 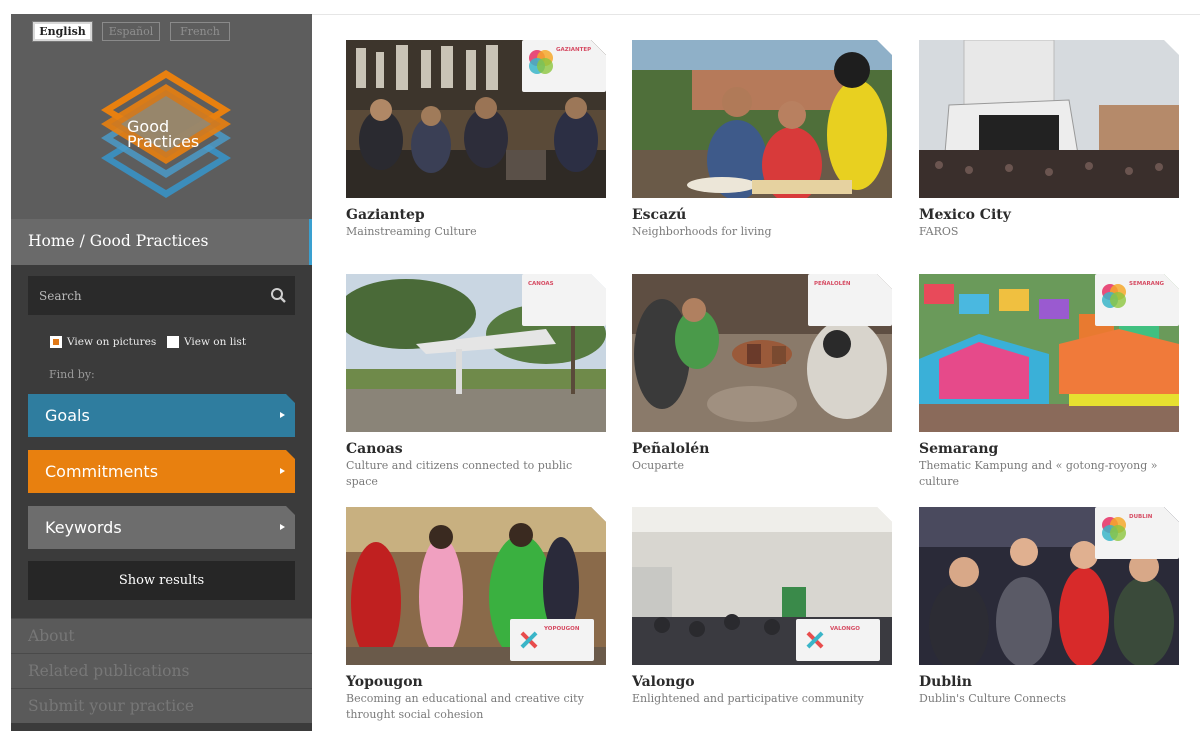 I want to click on logo-area: English Español French Good Practices, so click(x=161, y=116).